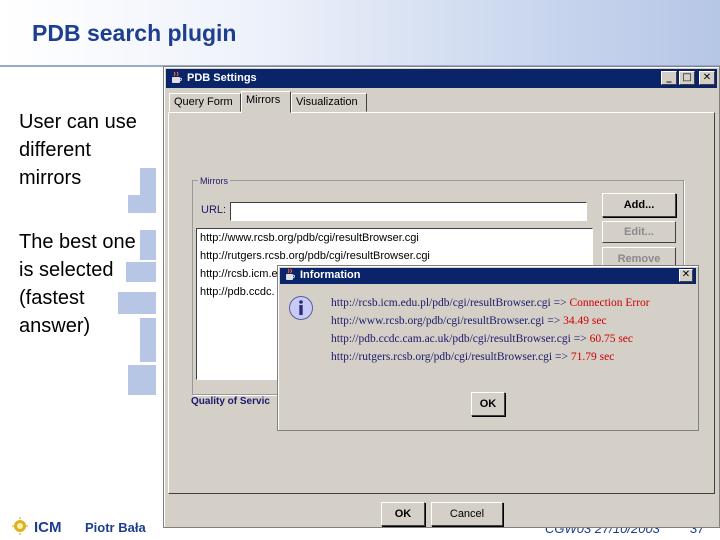 The image size is (720, 540). I want to click on tab-mirrors: Mirrors, so click(266, 102).